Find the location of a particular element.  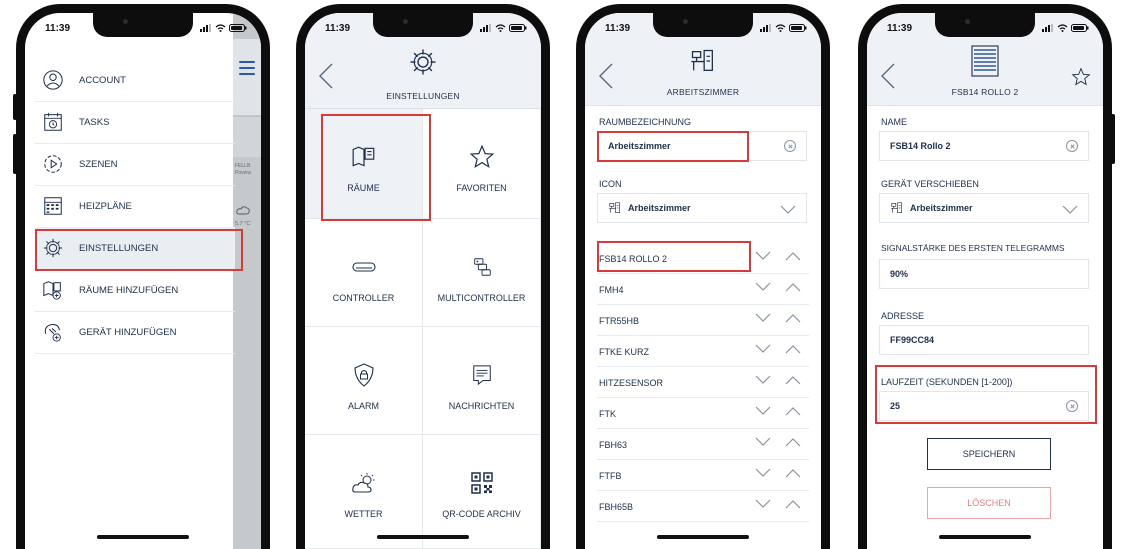

tasks-icon is located at coordinates (53, 122).